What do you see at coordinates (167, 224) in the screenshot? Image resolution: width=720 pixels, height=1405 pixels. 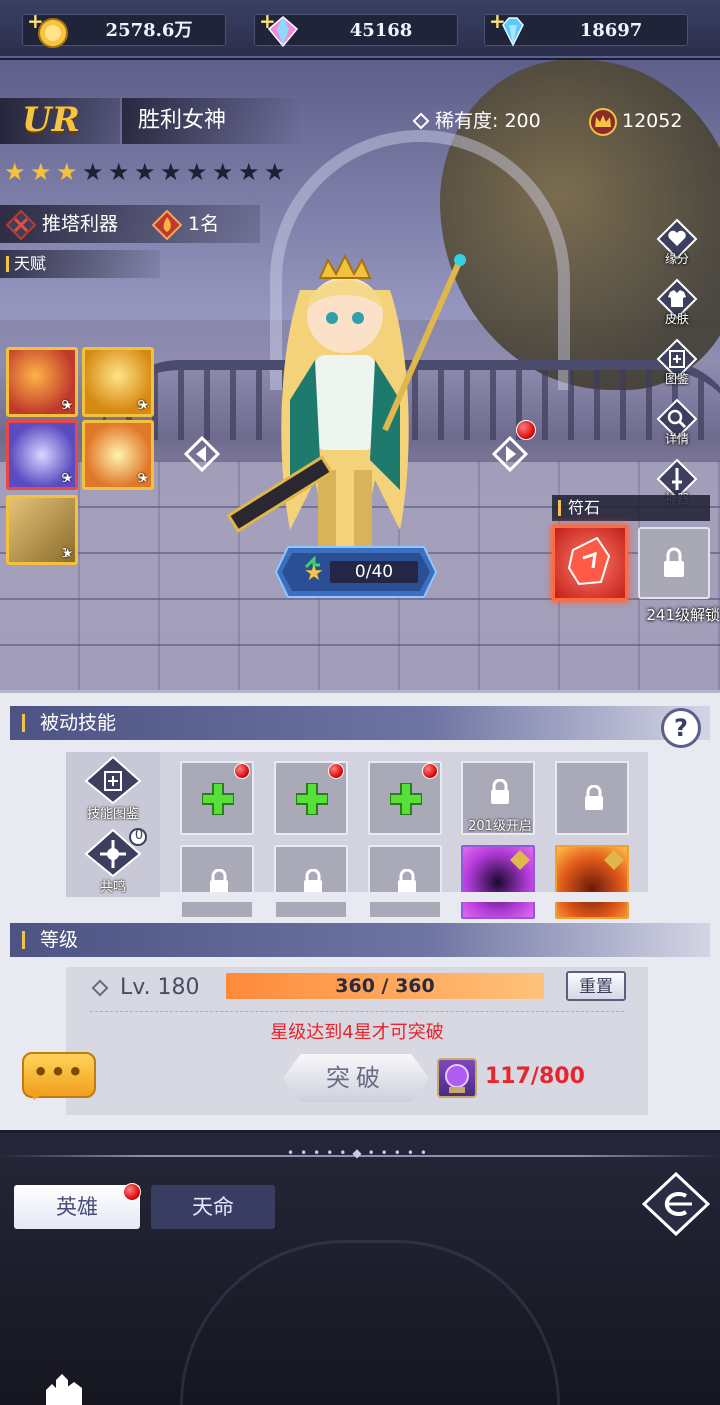 I see `flame-icon` at bounding box center [167, 224].